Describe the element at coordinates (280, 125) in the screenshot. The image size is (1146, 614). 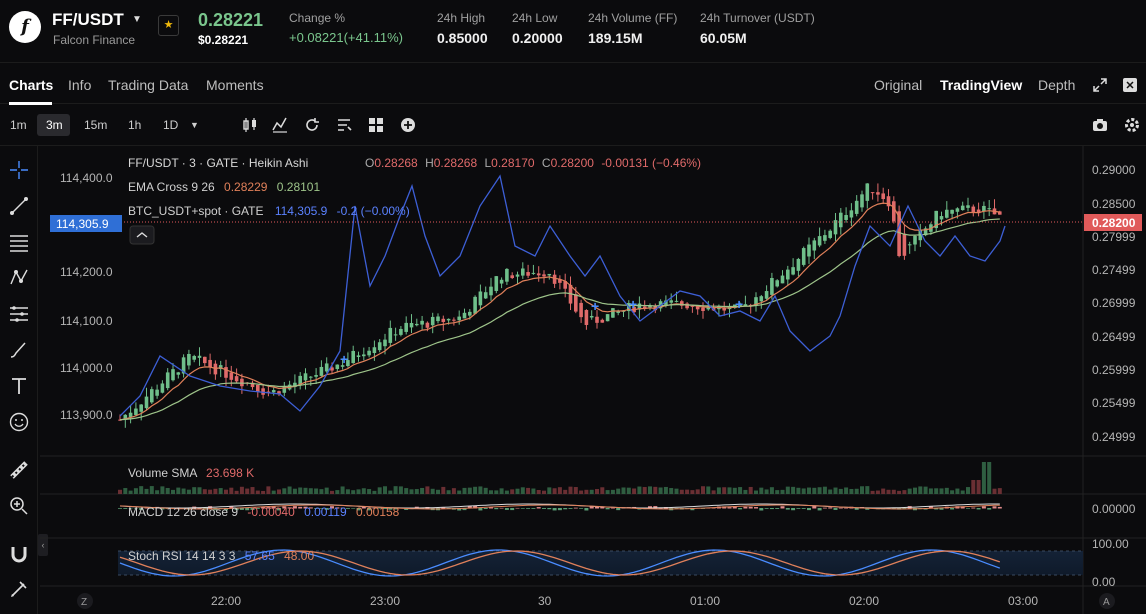
I see `indicators-icon` at that location.